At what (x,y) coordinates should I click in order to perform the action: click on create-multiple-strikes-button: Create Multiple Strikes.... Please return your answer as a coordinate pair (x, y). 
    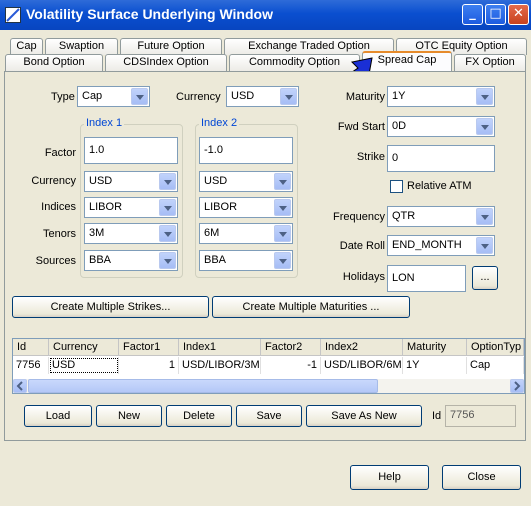
    Looking at the image, I should click on (110, 307).